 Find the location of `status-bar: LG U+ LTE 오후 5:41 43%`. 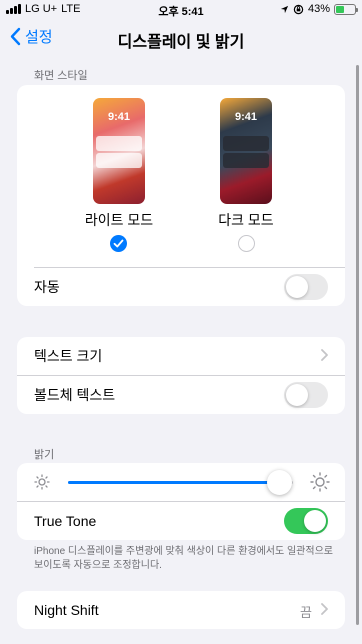

status-bar: LG U+ LTE 오후 5:41 43% is located at coordinates (181, 10).